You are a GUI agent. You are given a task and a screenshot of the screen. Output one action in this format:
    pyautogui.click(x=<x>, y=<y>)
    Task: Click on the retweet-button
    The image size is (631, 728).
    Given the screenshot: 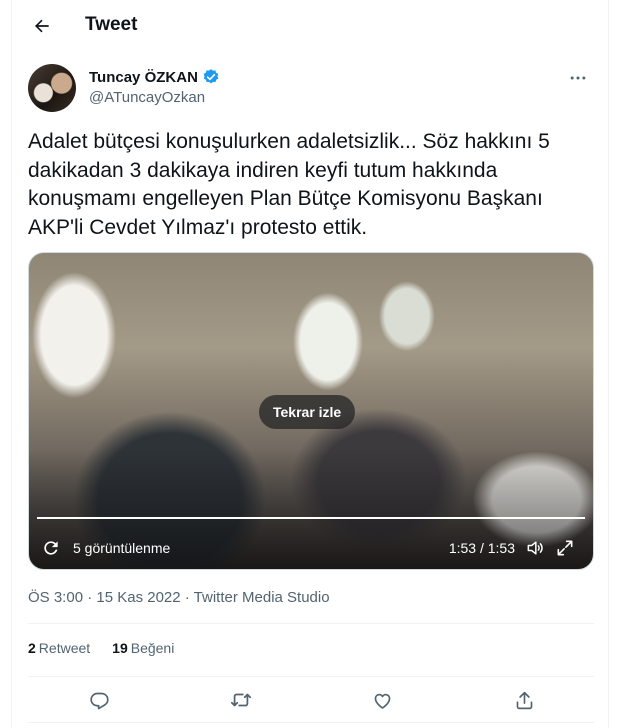 What is the action you would take?
    pyautogui.click(x=241, y=700)
    